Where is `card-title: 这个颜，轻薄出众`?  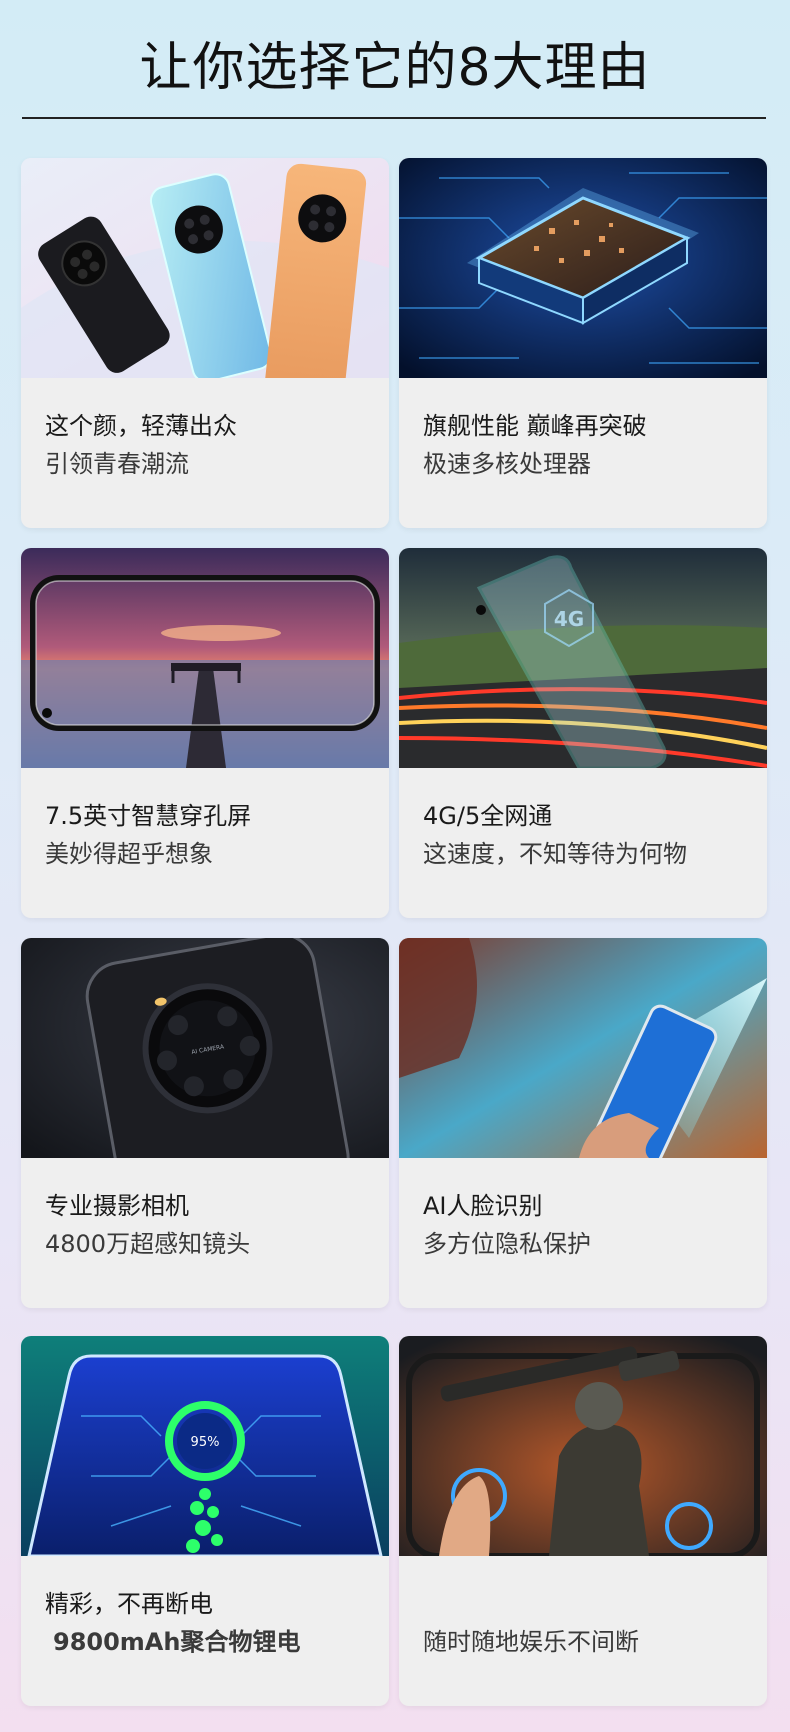
card-title: 这个颜，轻薄出众 is located at coordinates (141, 426).